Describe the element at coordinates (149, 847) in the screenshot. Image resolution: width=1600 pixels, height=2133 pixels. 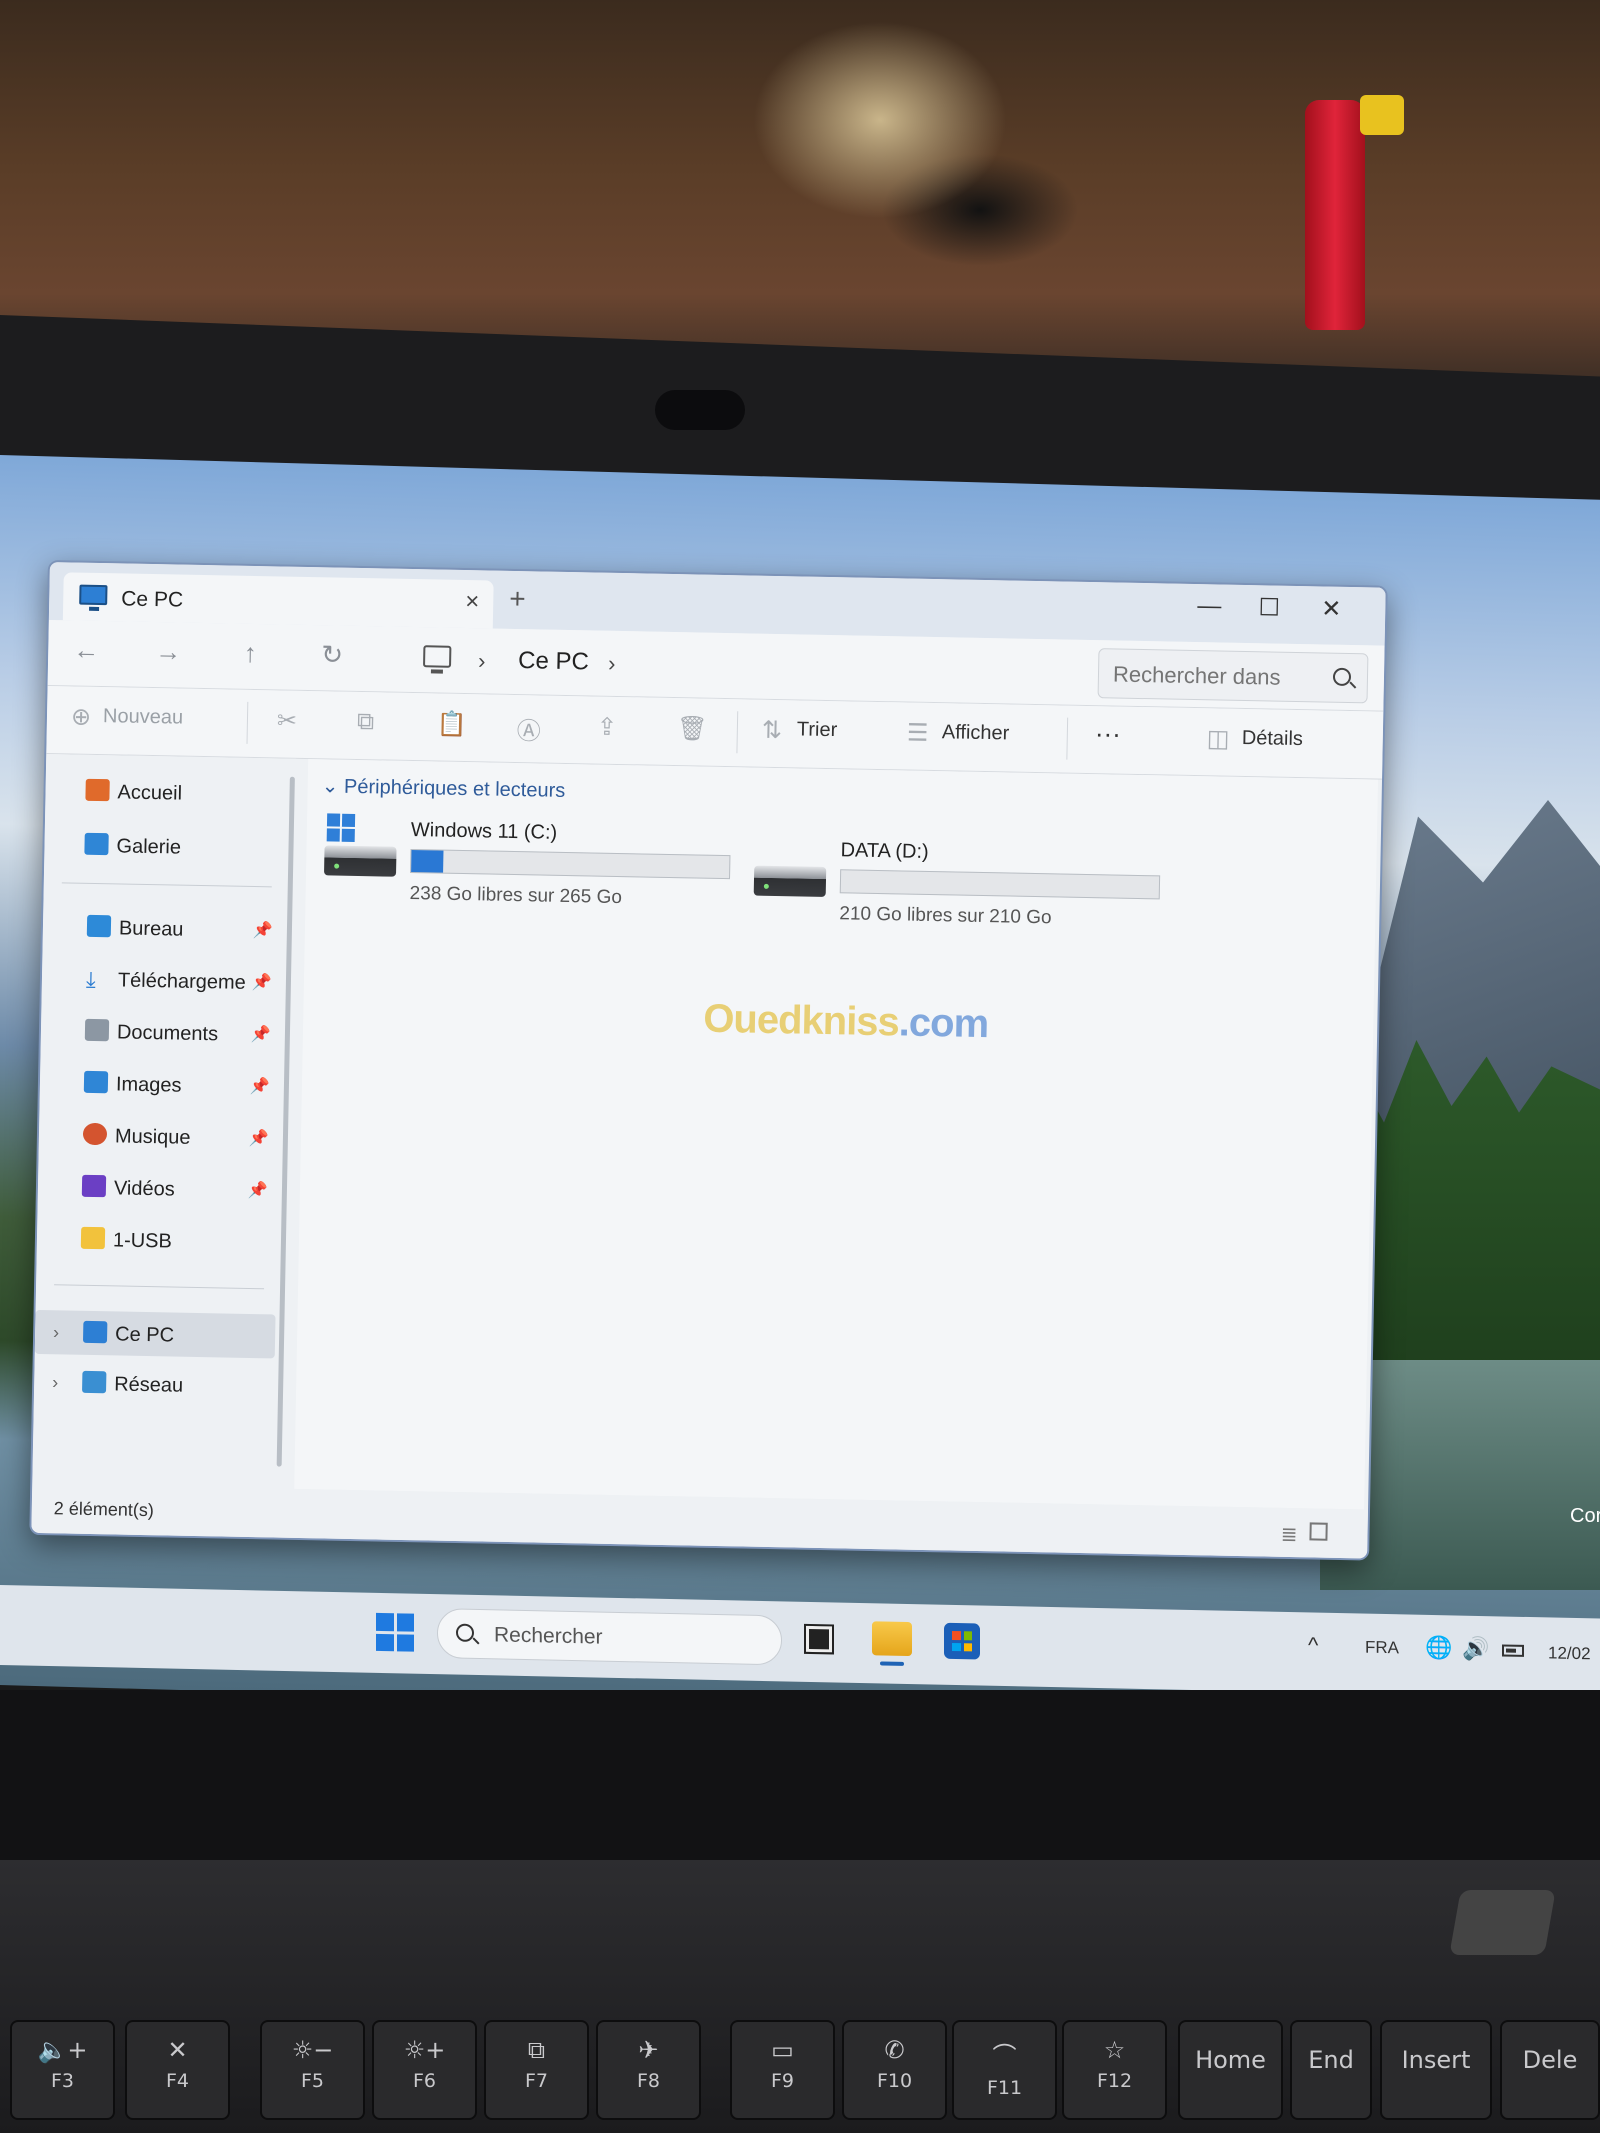
I see `sidebar-item-label: Galerie` at that location.